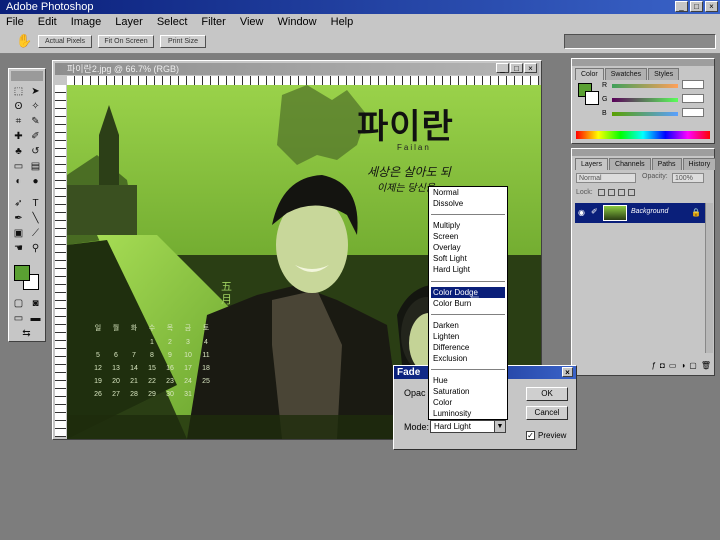 This screenshot has width=720, height=540. What do you see at coordinates (666, 164) in the screenshot?
I see `tab-paths: Paths` at bounding box center [666, 164].